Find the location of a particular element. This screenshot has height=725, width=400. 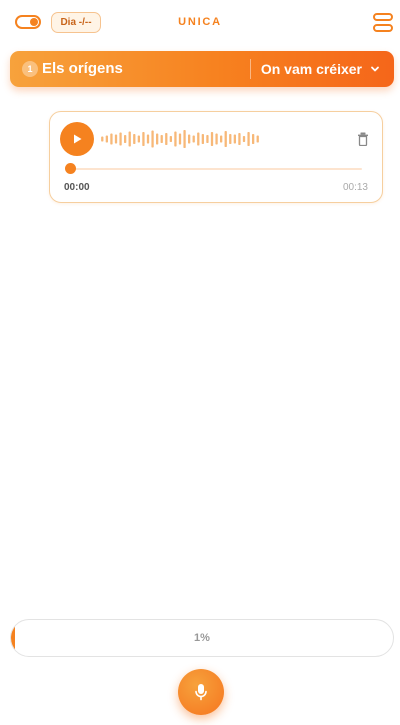

audio-waveform is located at coordinates (180, 139).